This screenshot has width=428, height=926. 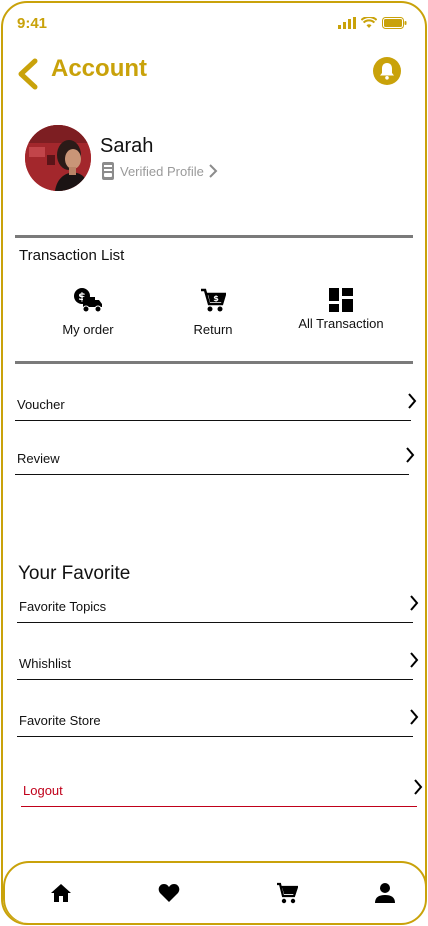 I want to click on bell-icon, so click(x=387, y=71).